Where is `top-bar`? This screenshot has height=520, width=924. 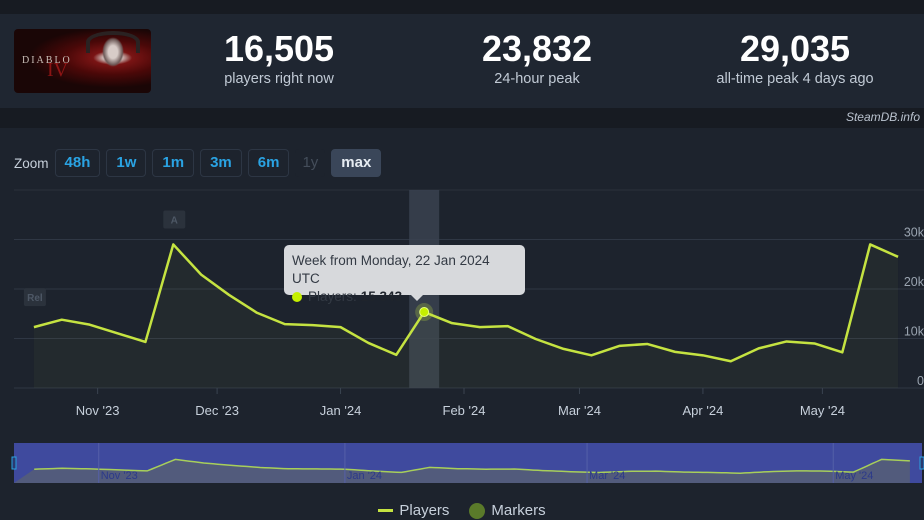 top-bar is located at coordinates (462, 7).